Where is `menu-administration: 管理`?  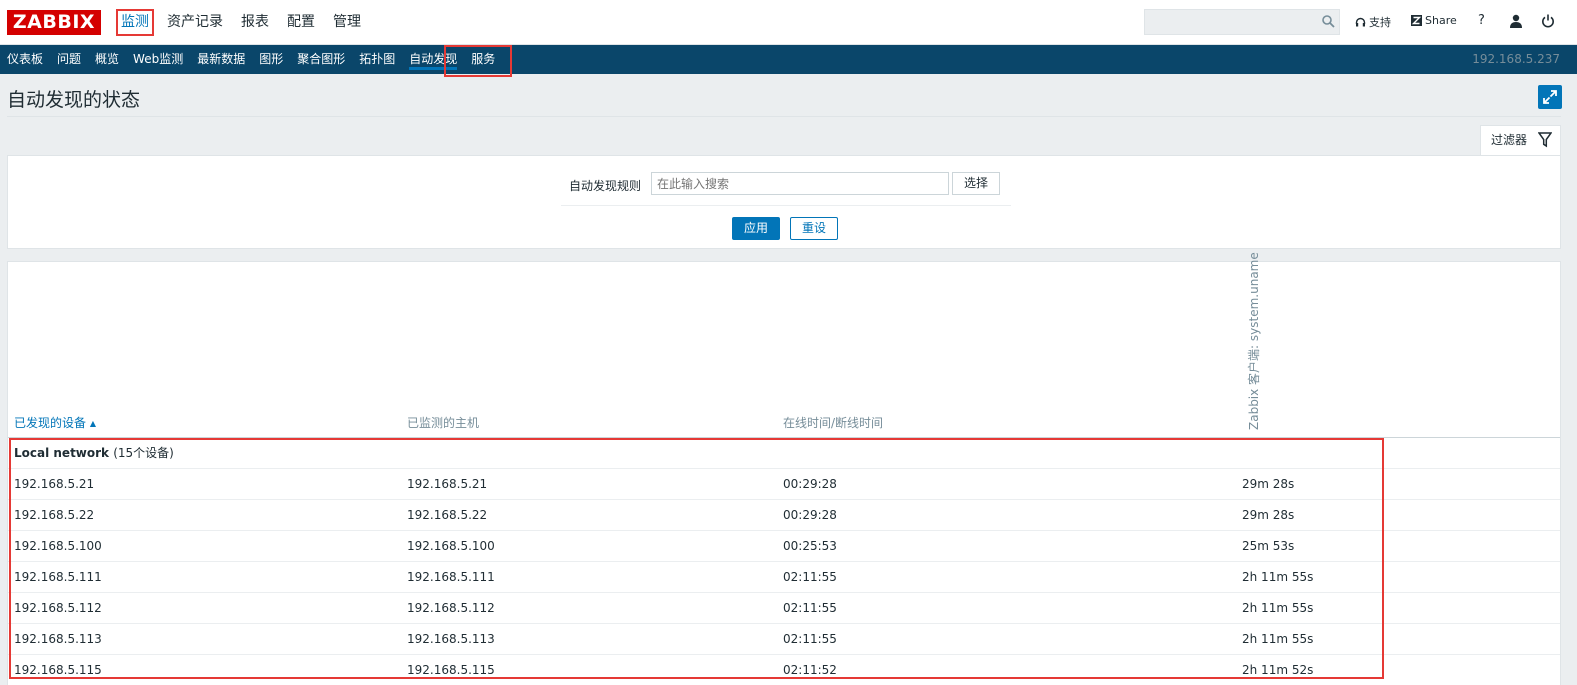 menu-administration: 管理 is located at coordinates (347, 22).